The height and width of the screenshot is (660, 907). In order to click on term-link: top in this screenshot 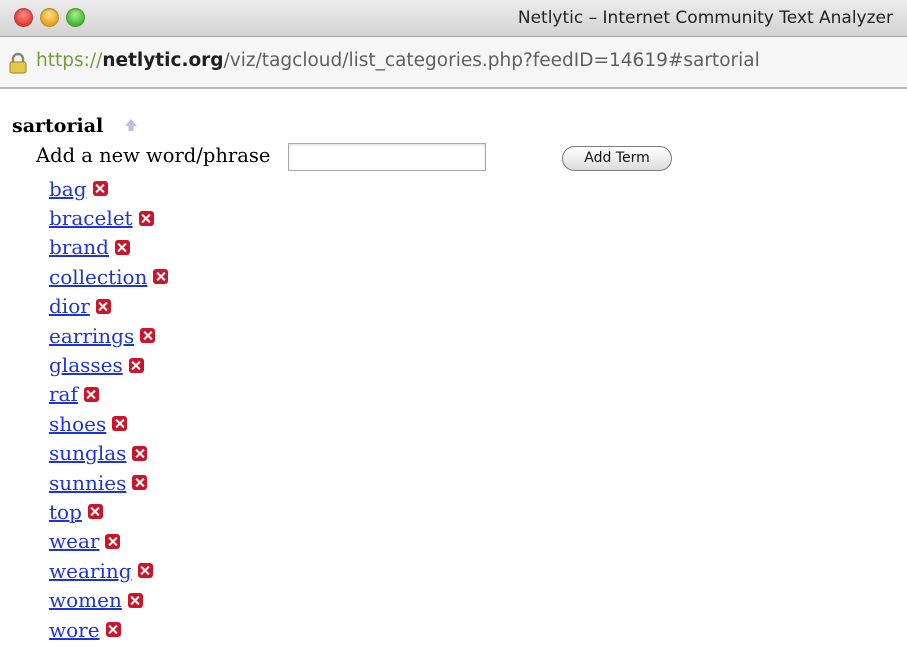, I will do `click(65, 512)`.